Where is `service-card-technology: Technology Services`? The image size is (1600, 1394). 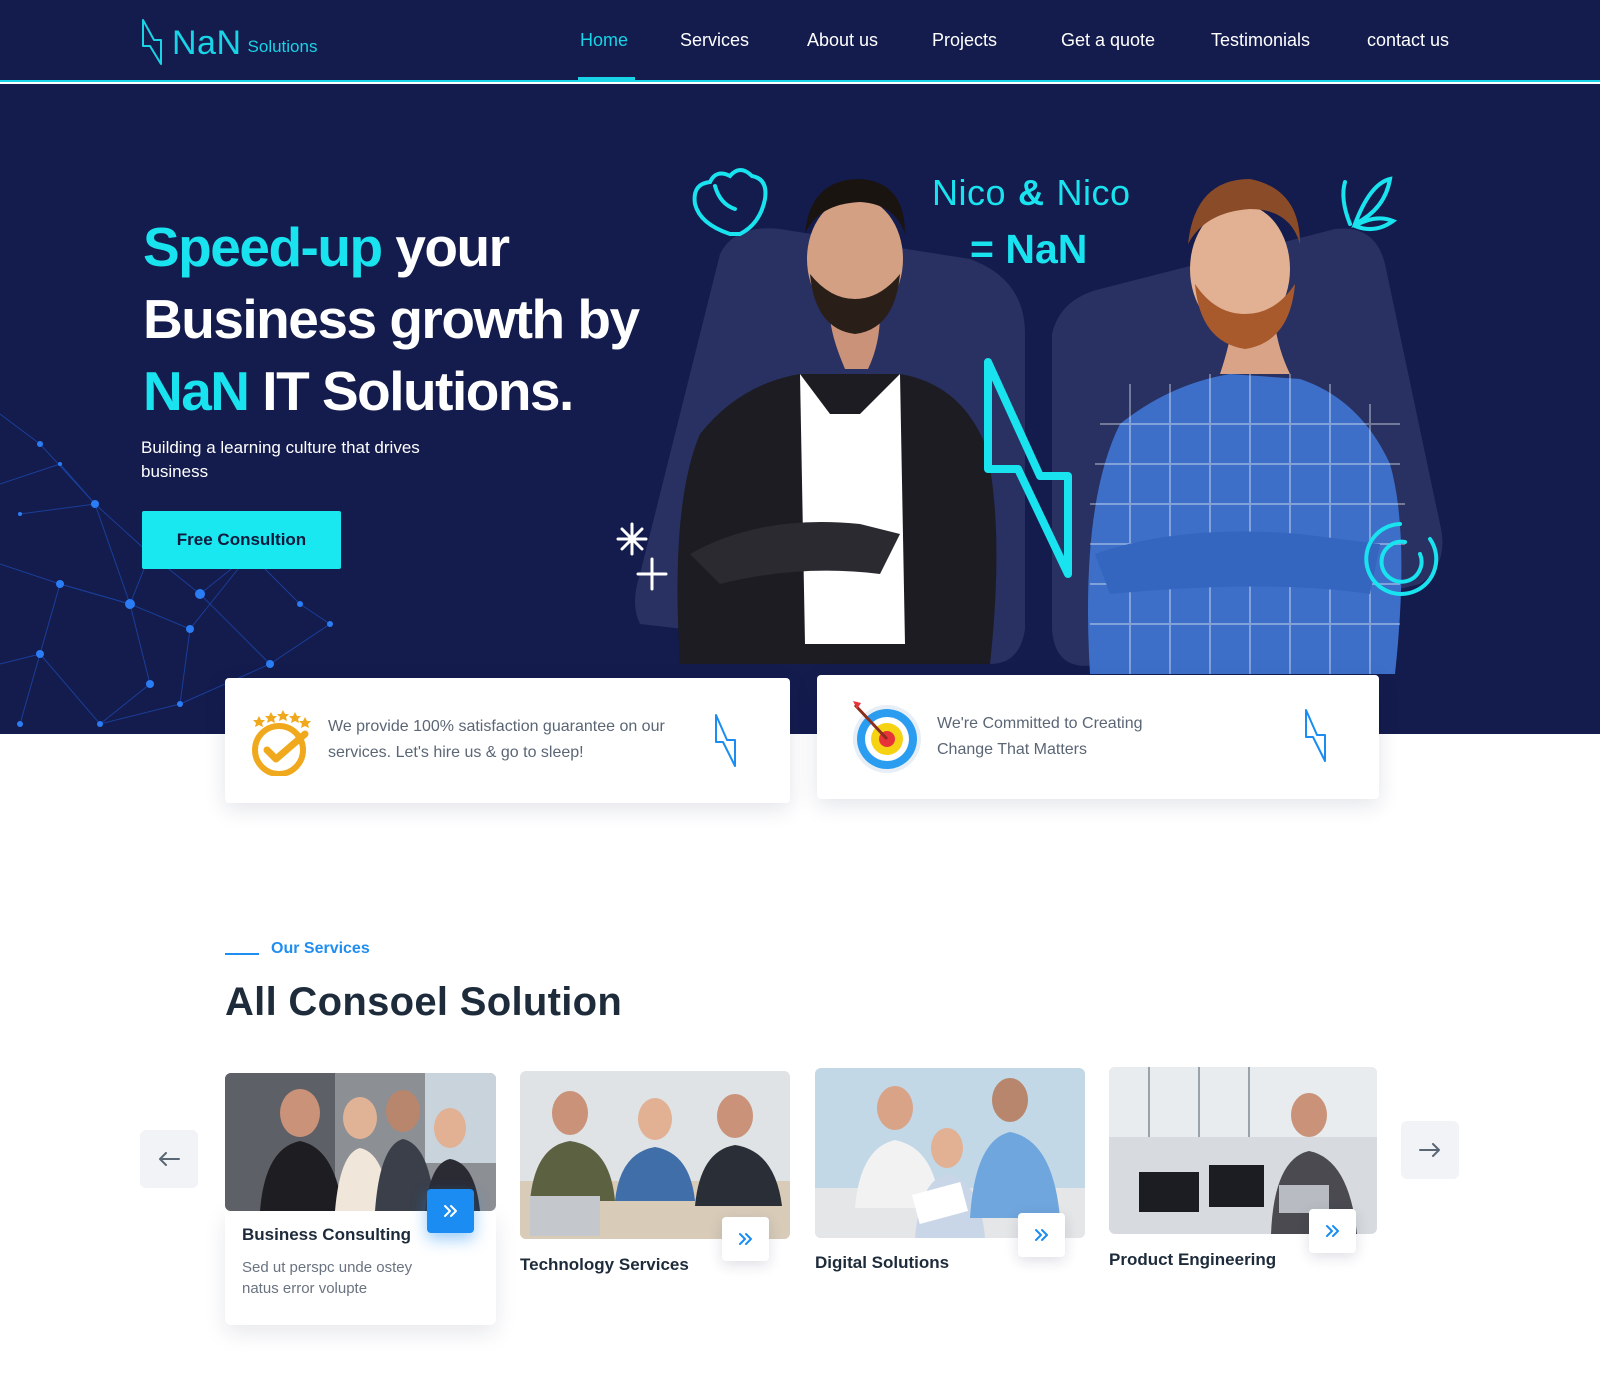 service-card-technology: Technology Services is located at coordinates (655, 1174).